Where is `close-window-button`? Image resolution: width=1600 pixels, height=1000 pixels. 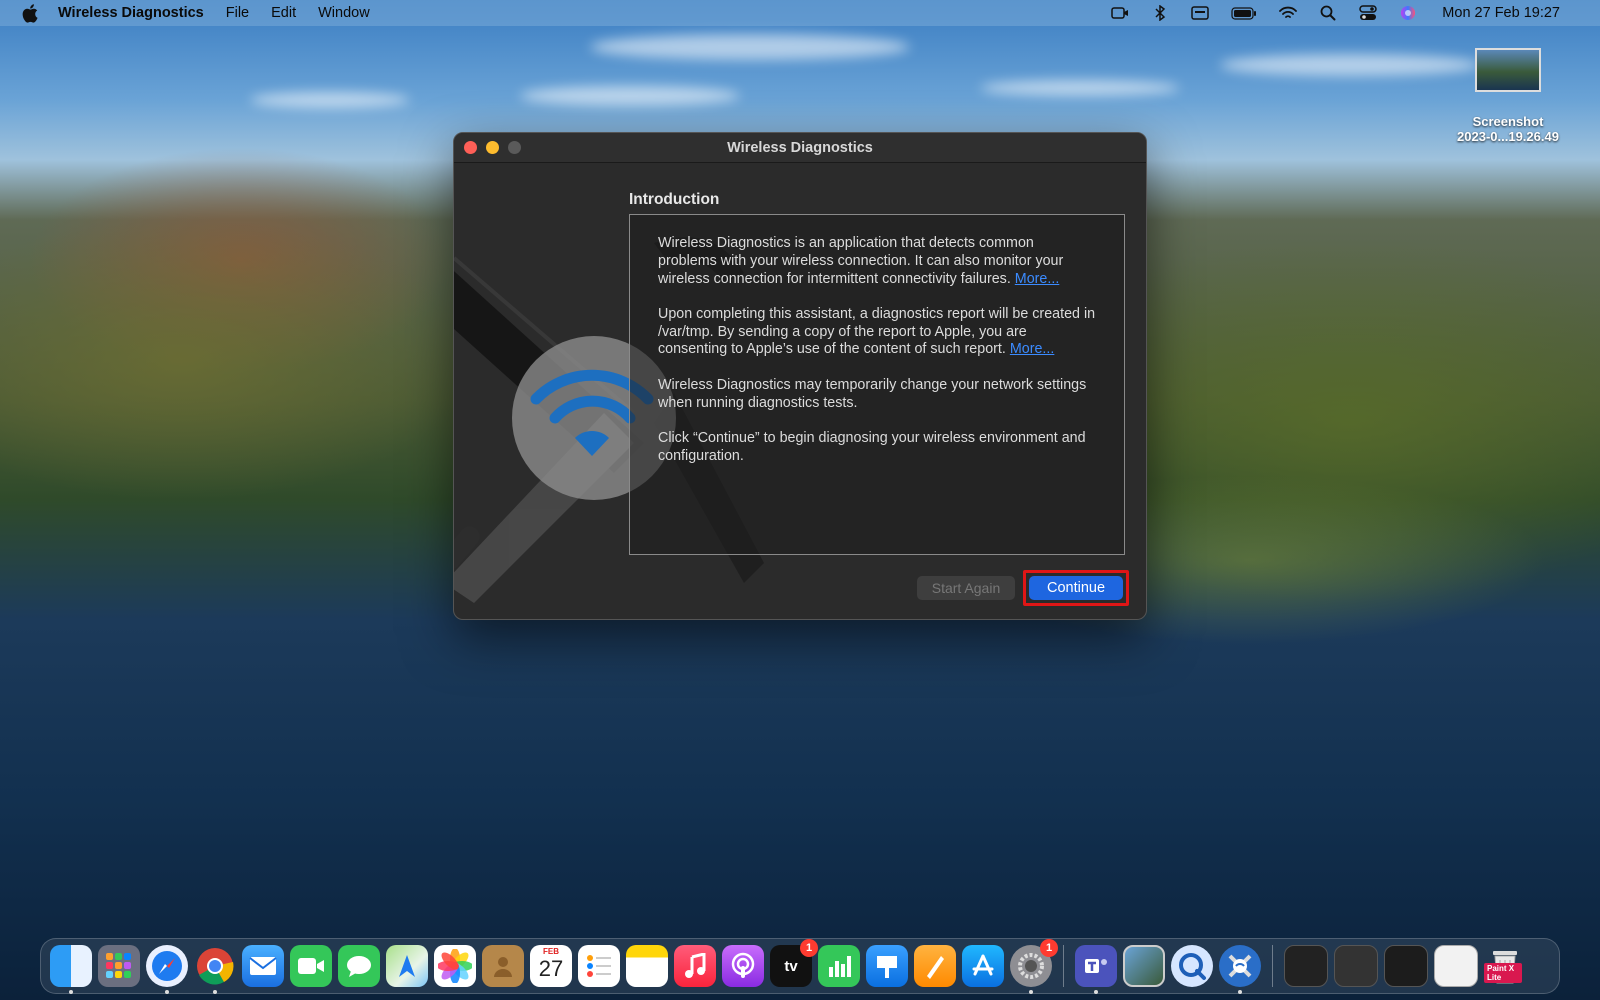 close-window-button is located at coordinates (470, 147).